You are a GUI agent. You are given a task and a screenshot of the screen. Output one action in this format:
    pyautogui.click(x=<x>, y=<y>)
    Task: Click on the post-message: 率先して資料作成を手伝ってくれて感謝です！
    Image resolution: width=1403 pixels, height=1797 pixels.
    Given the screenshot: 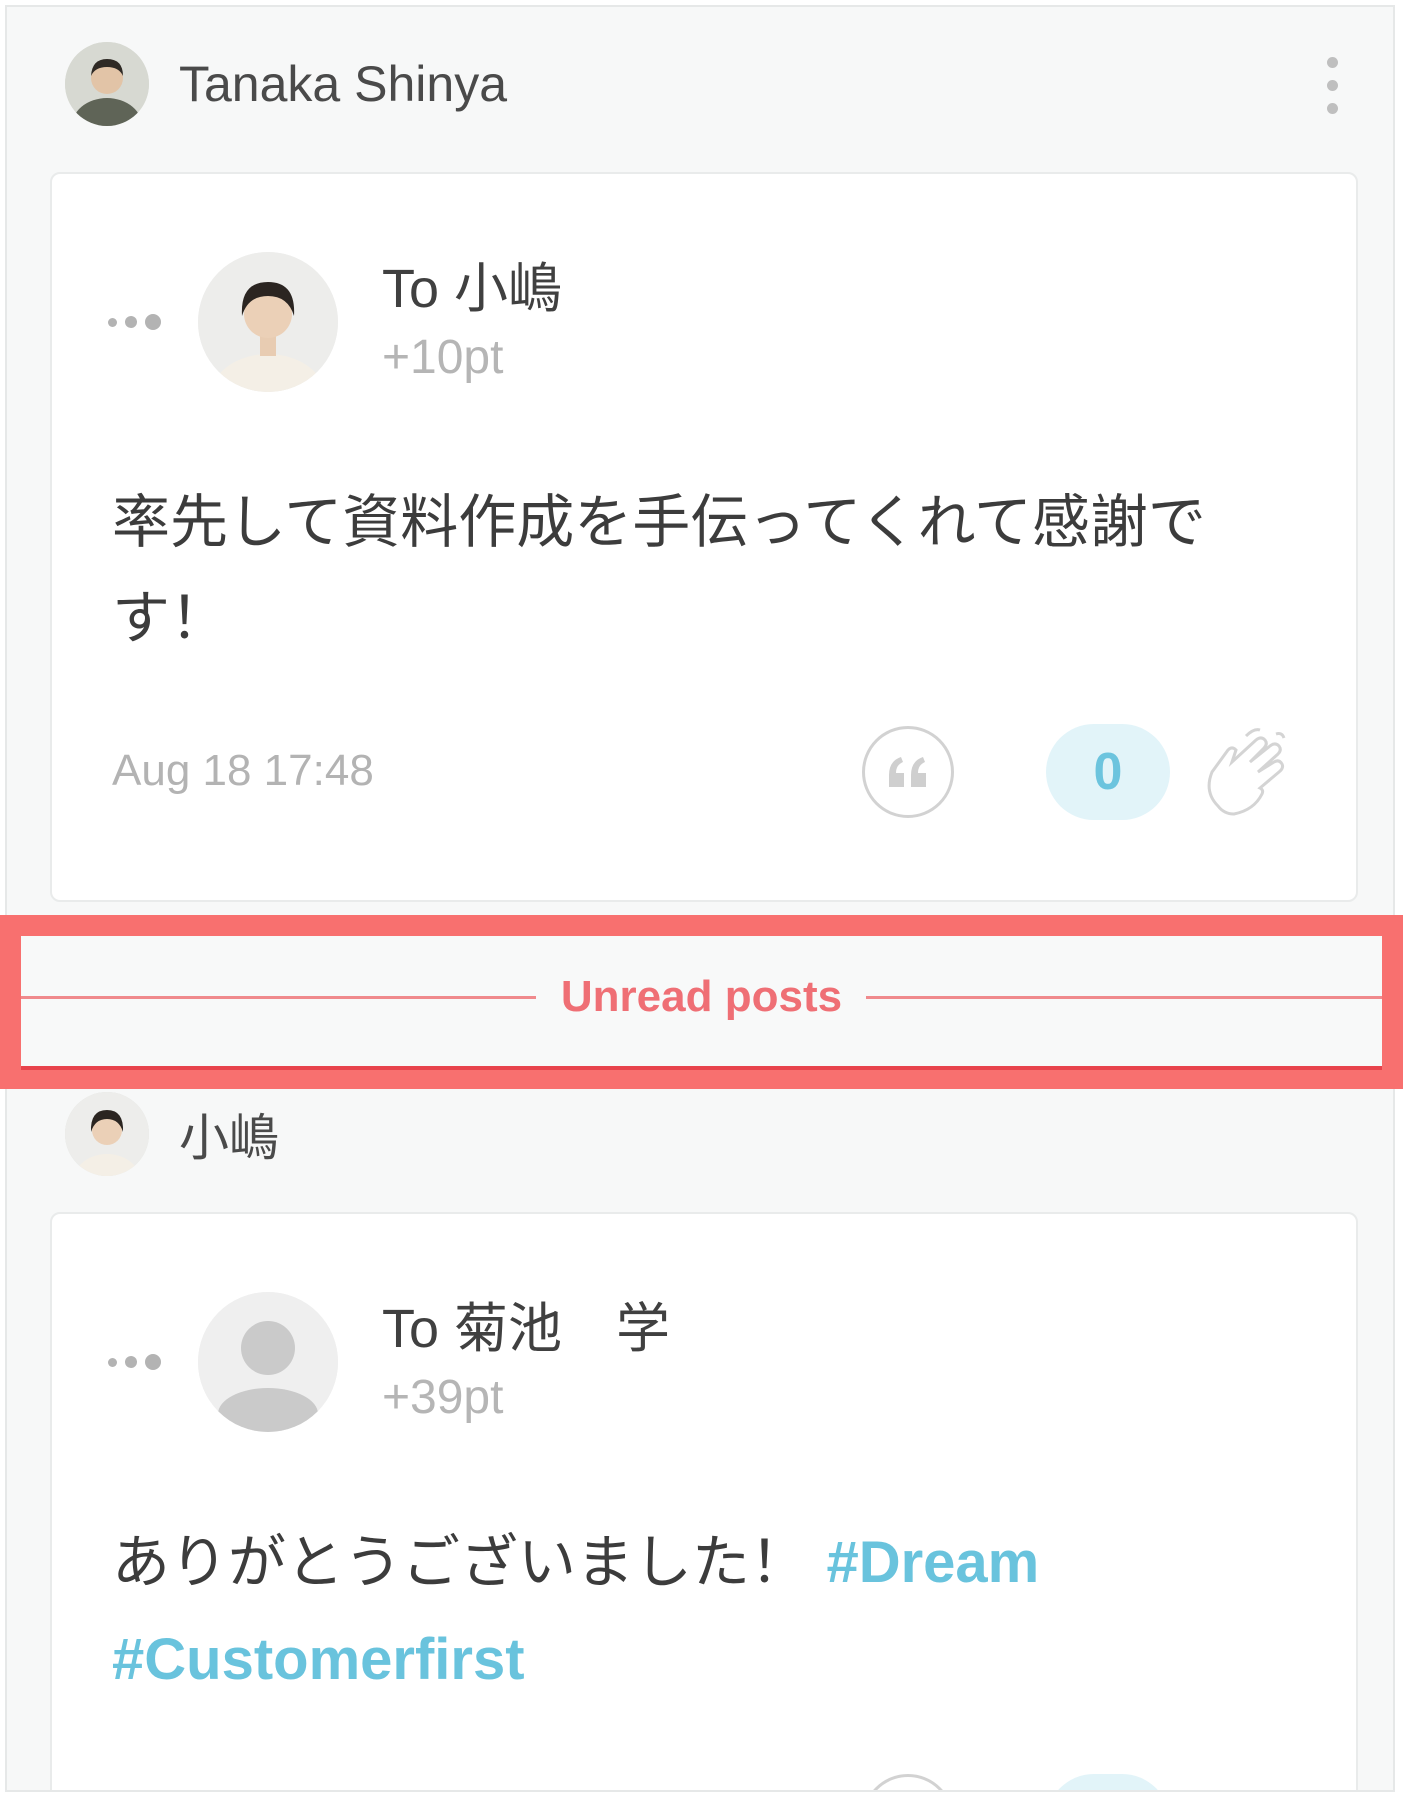 What is the action you would take?
    pyautogui.click(x=704, y=570)
    